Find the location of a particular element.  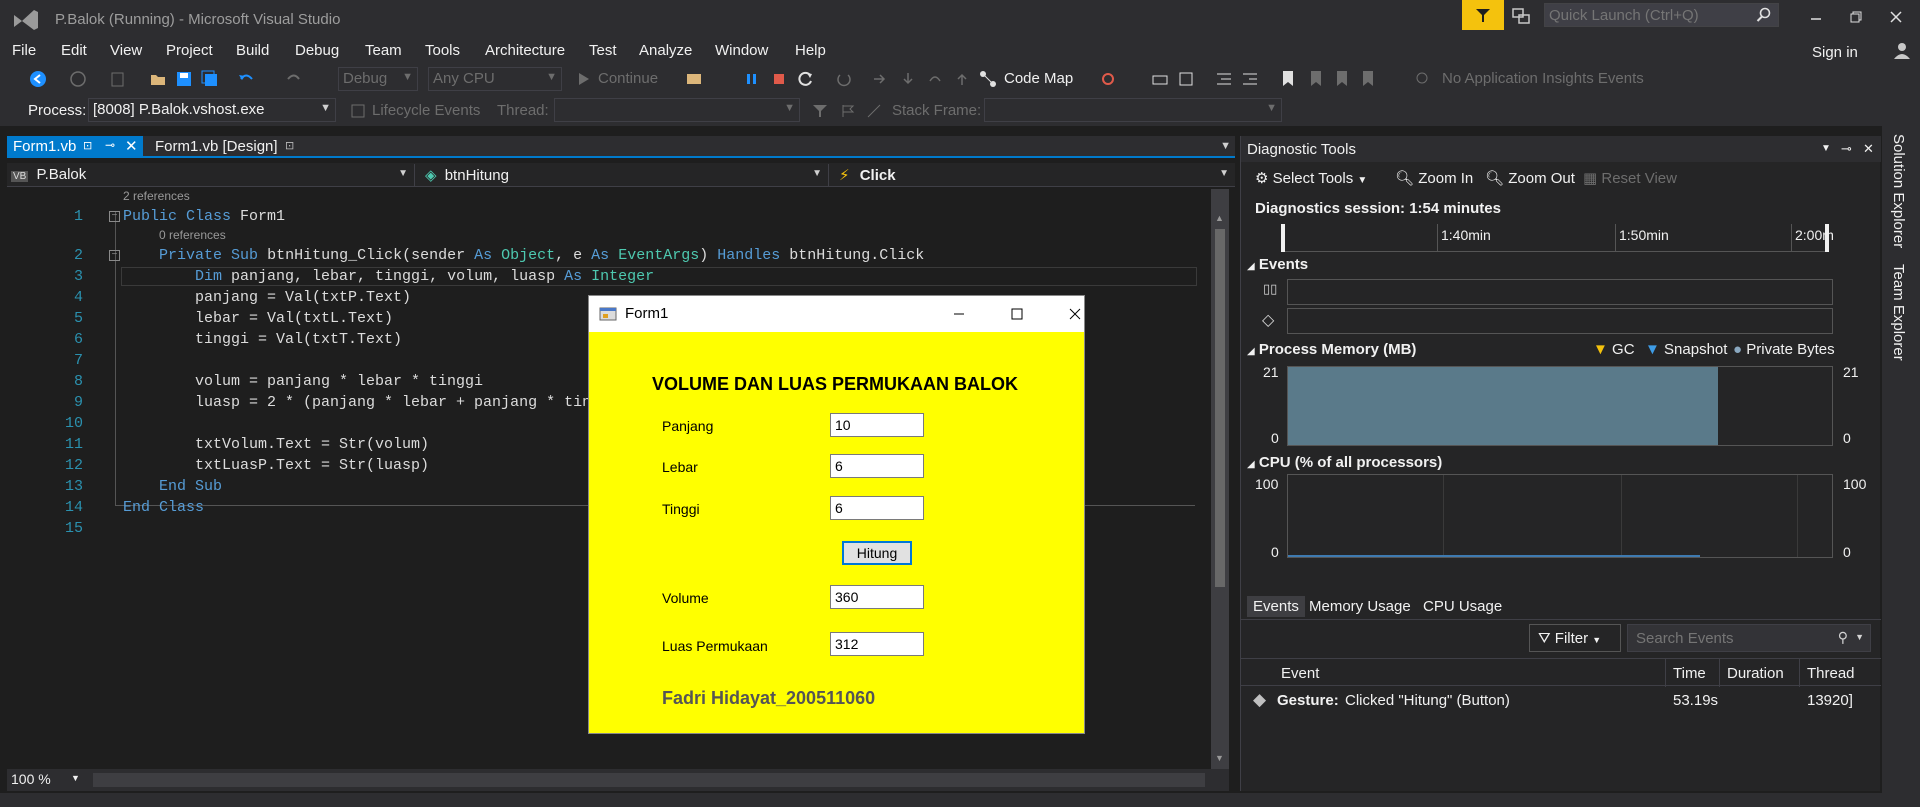

reset-view-button: ▦ Reset View is located at coordinates (1630, 178).